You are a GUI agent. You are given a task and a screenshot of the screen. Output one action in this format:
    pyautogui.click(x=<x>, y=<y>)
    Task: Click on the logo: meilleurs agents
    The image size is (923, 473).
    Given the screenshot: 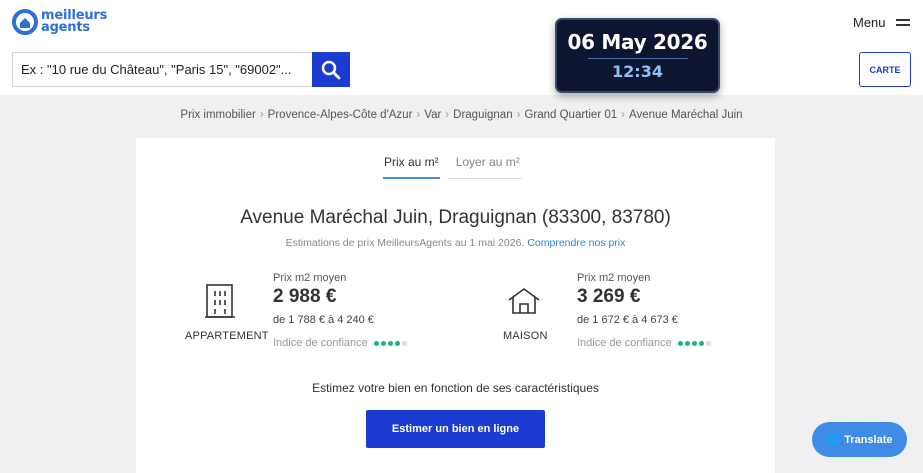 What is the action you would take?
    pyautogui.click(x=59, y=22)
    